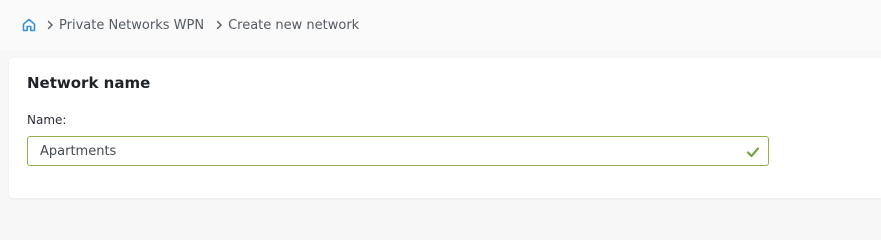 The width and height of the screenshot is (881, 240). Describe the element at coordinates (89, 83) in the screenshot. I see `card-title: Network name` at that location.